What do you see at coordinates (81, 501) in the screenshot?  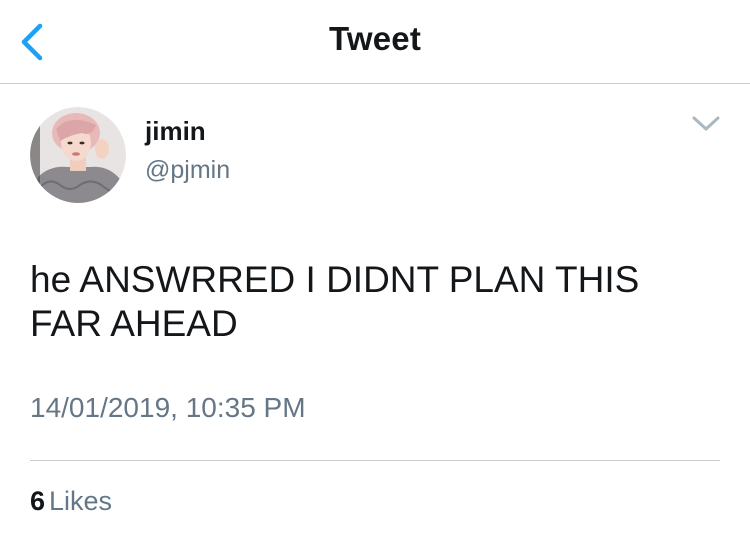 I see `likes-label: Likes` at bounding box center [81, 501].